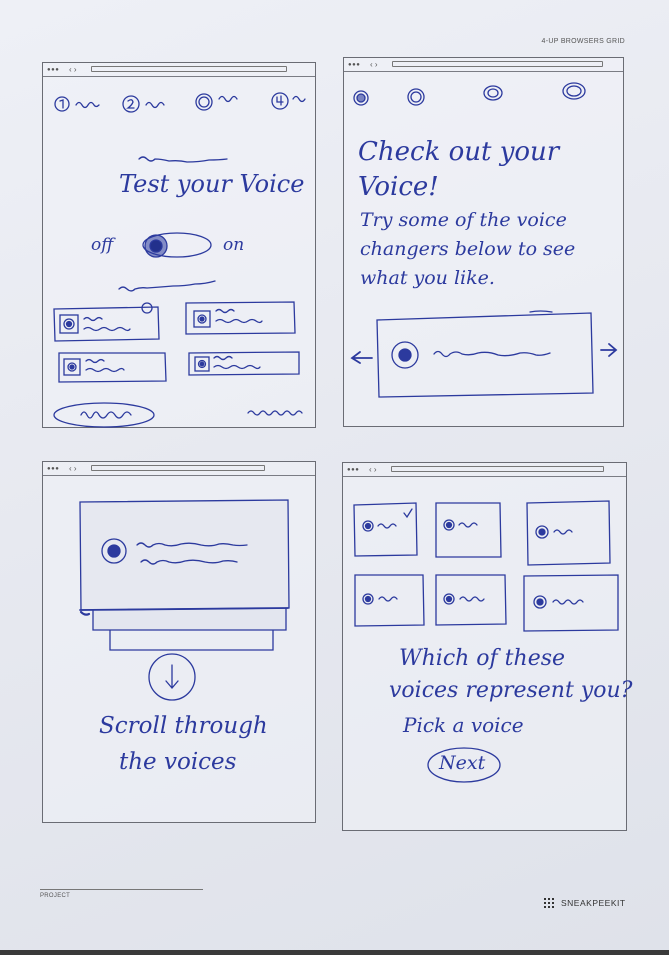  Describe the element at coordinates (234, 245) in the screenshot. I see `toggle-on-label: on` at that location.